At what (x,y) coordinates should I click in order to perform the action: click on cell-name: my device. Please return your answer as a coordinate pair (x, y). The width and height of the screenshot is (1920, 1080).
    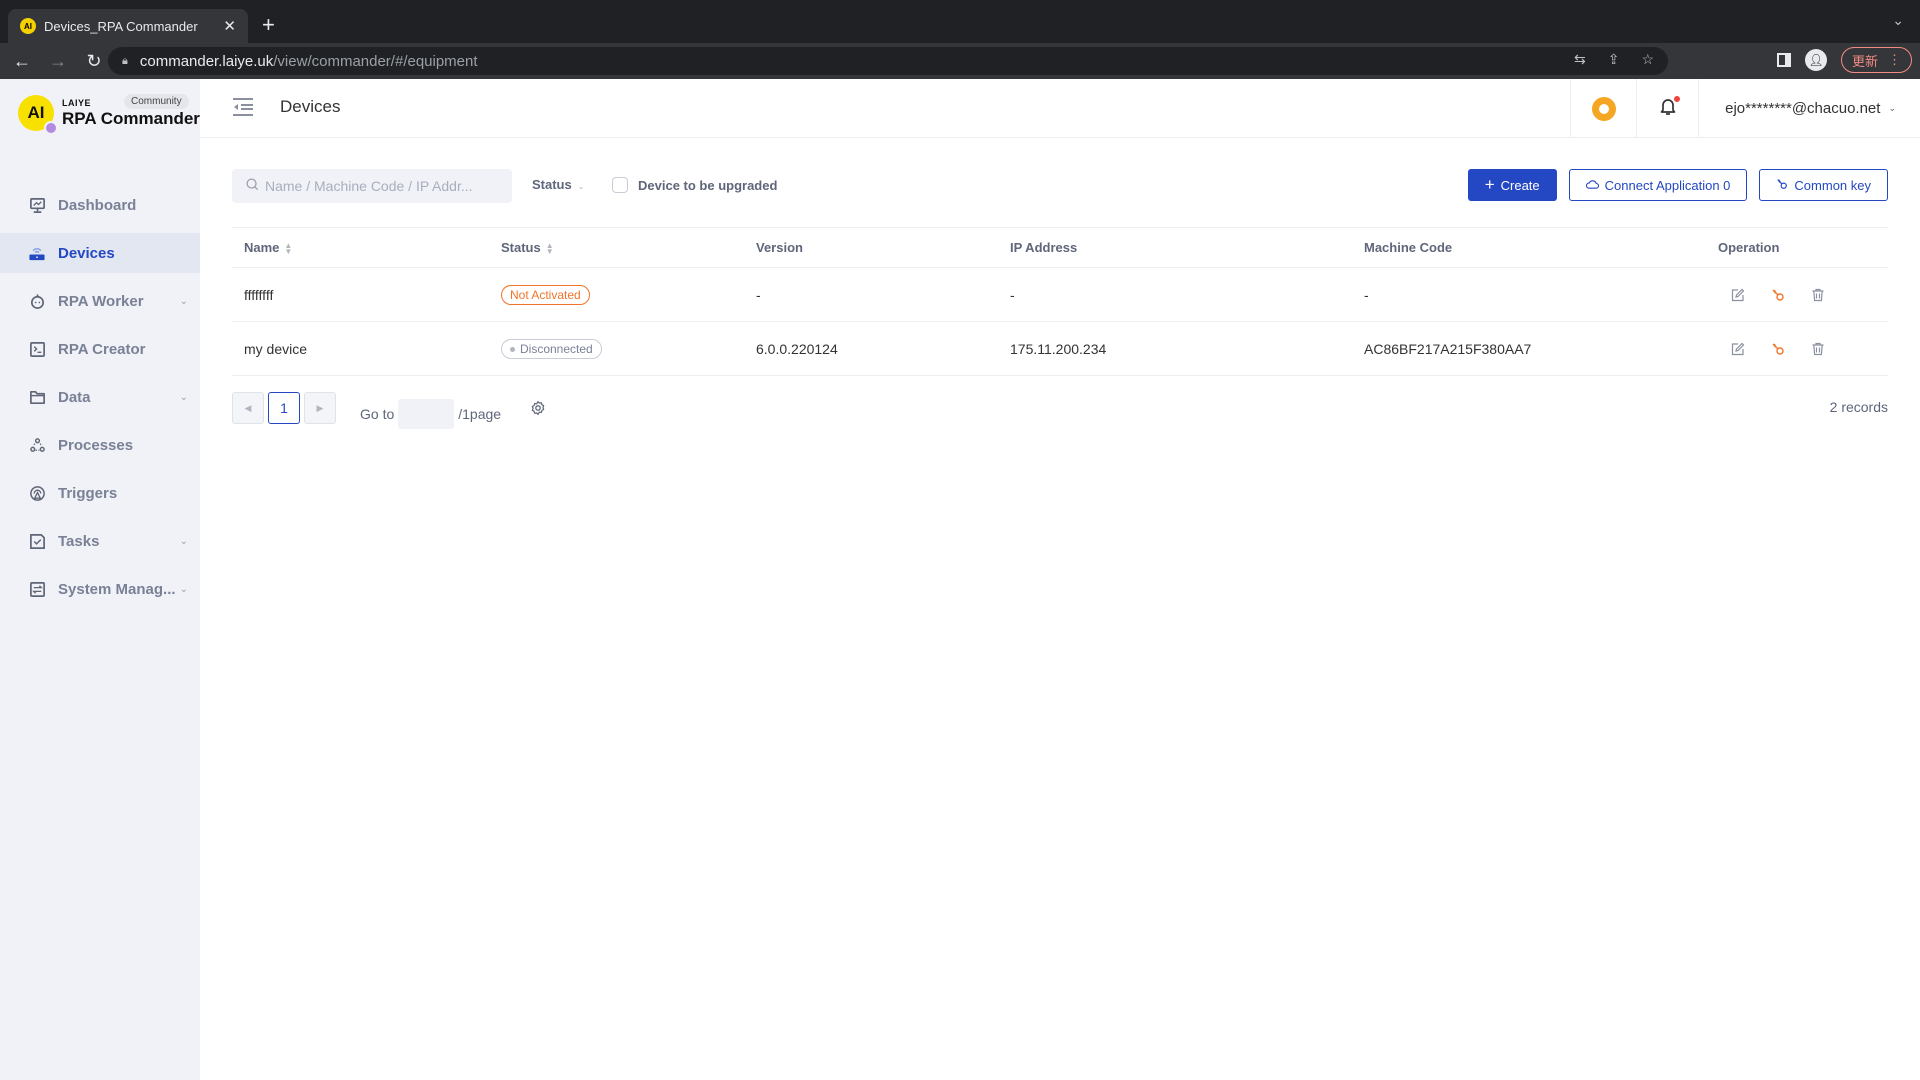
    Looking at the image, I should click on (276, 348).